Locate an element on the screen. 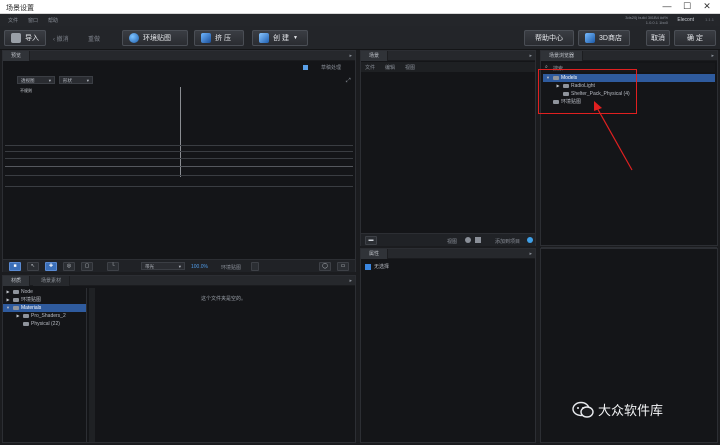 This screenshot has height=445, width=720. view-dropdown-value: 透视图 is located at coordinates (28, 80).